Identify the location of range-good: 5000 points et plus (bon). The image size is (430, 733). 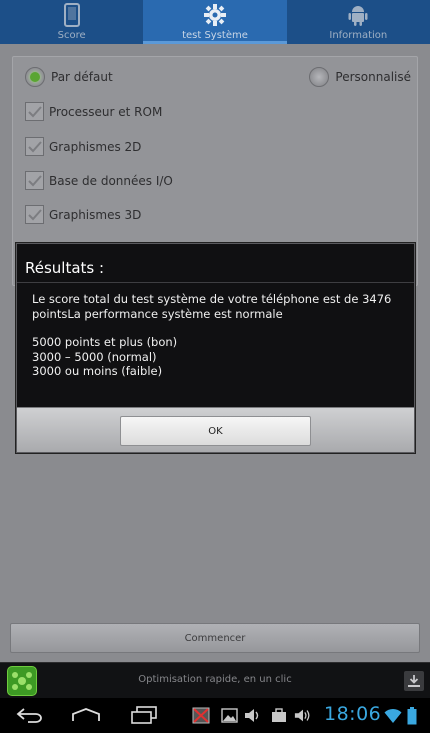
(105, 342).